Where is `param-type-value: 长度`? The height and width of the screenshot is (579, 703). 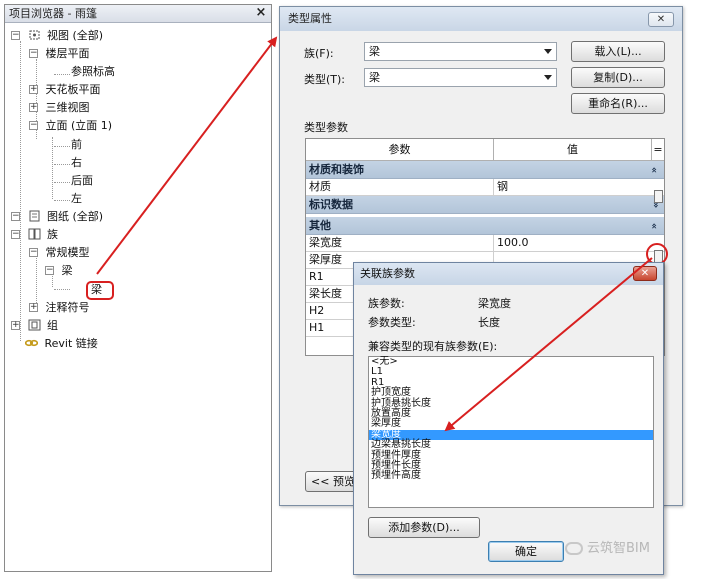 param-type-value: 长度 is located at coordinates (489, 322).